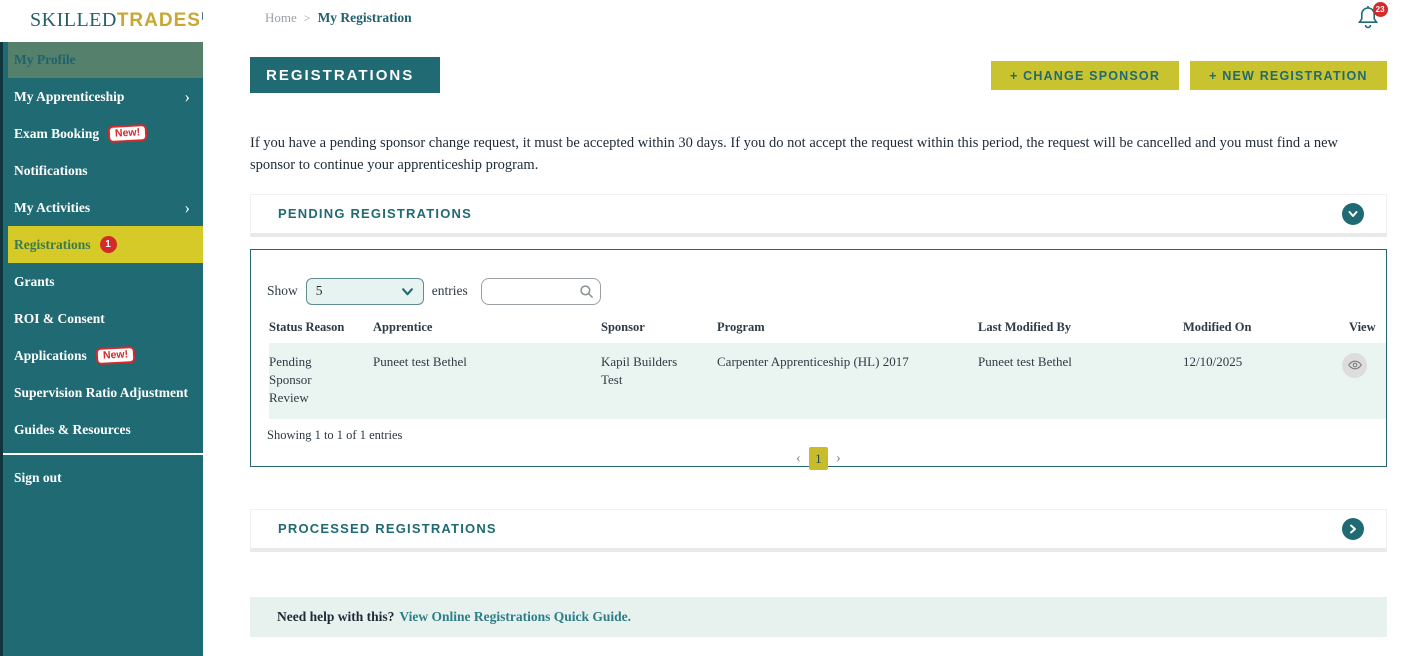 Image resolution: width=1423 pixels, height=656 pixels. What do you see at coordinates (1380, 9) in the screenshot?
I see `notification-count-badge: 23` at bounding box center [1380, 9].